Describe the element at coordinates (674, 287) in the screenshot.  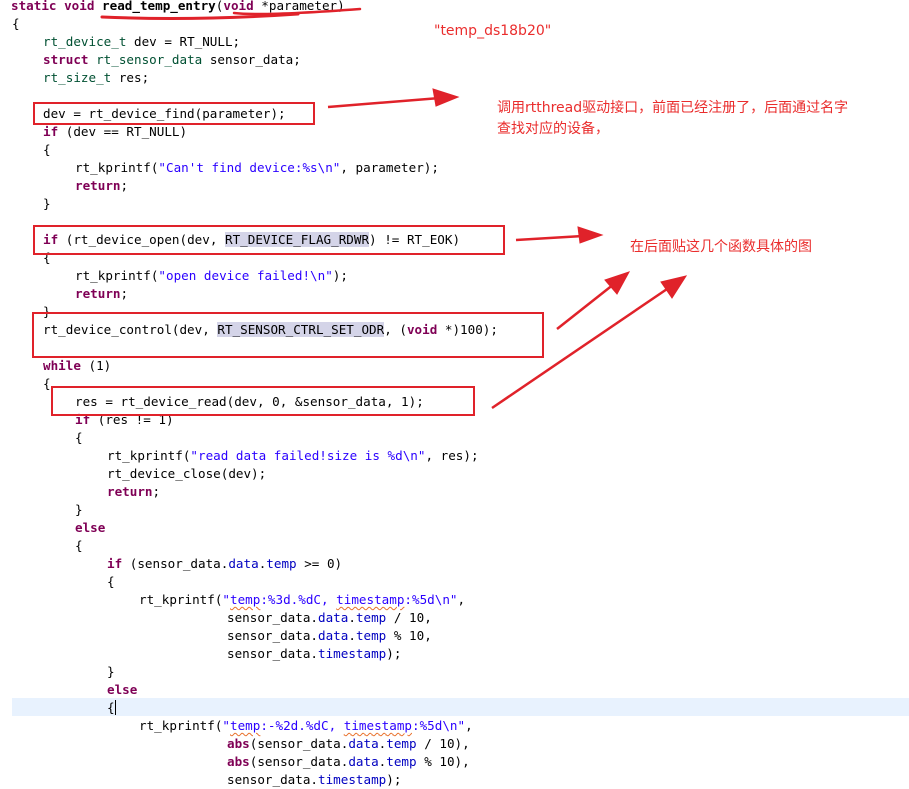
I see `read-arrow-head` at that location.